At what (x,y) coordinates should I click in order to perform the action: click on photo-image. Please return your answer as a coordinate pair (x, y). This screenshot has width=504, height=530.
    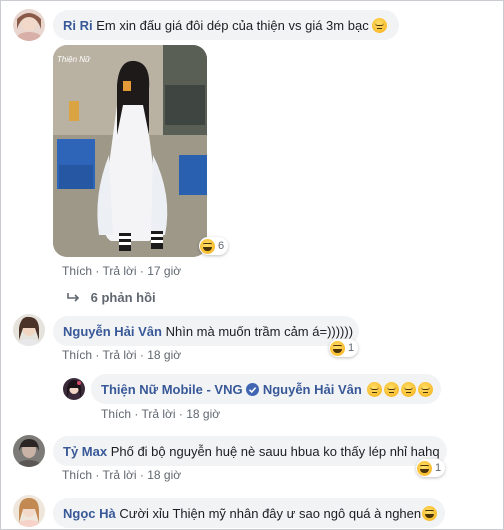
    Looking at the image, I should click on (130, 151).